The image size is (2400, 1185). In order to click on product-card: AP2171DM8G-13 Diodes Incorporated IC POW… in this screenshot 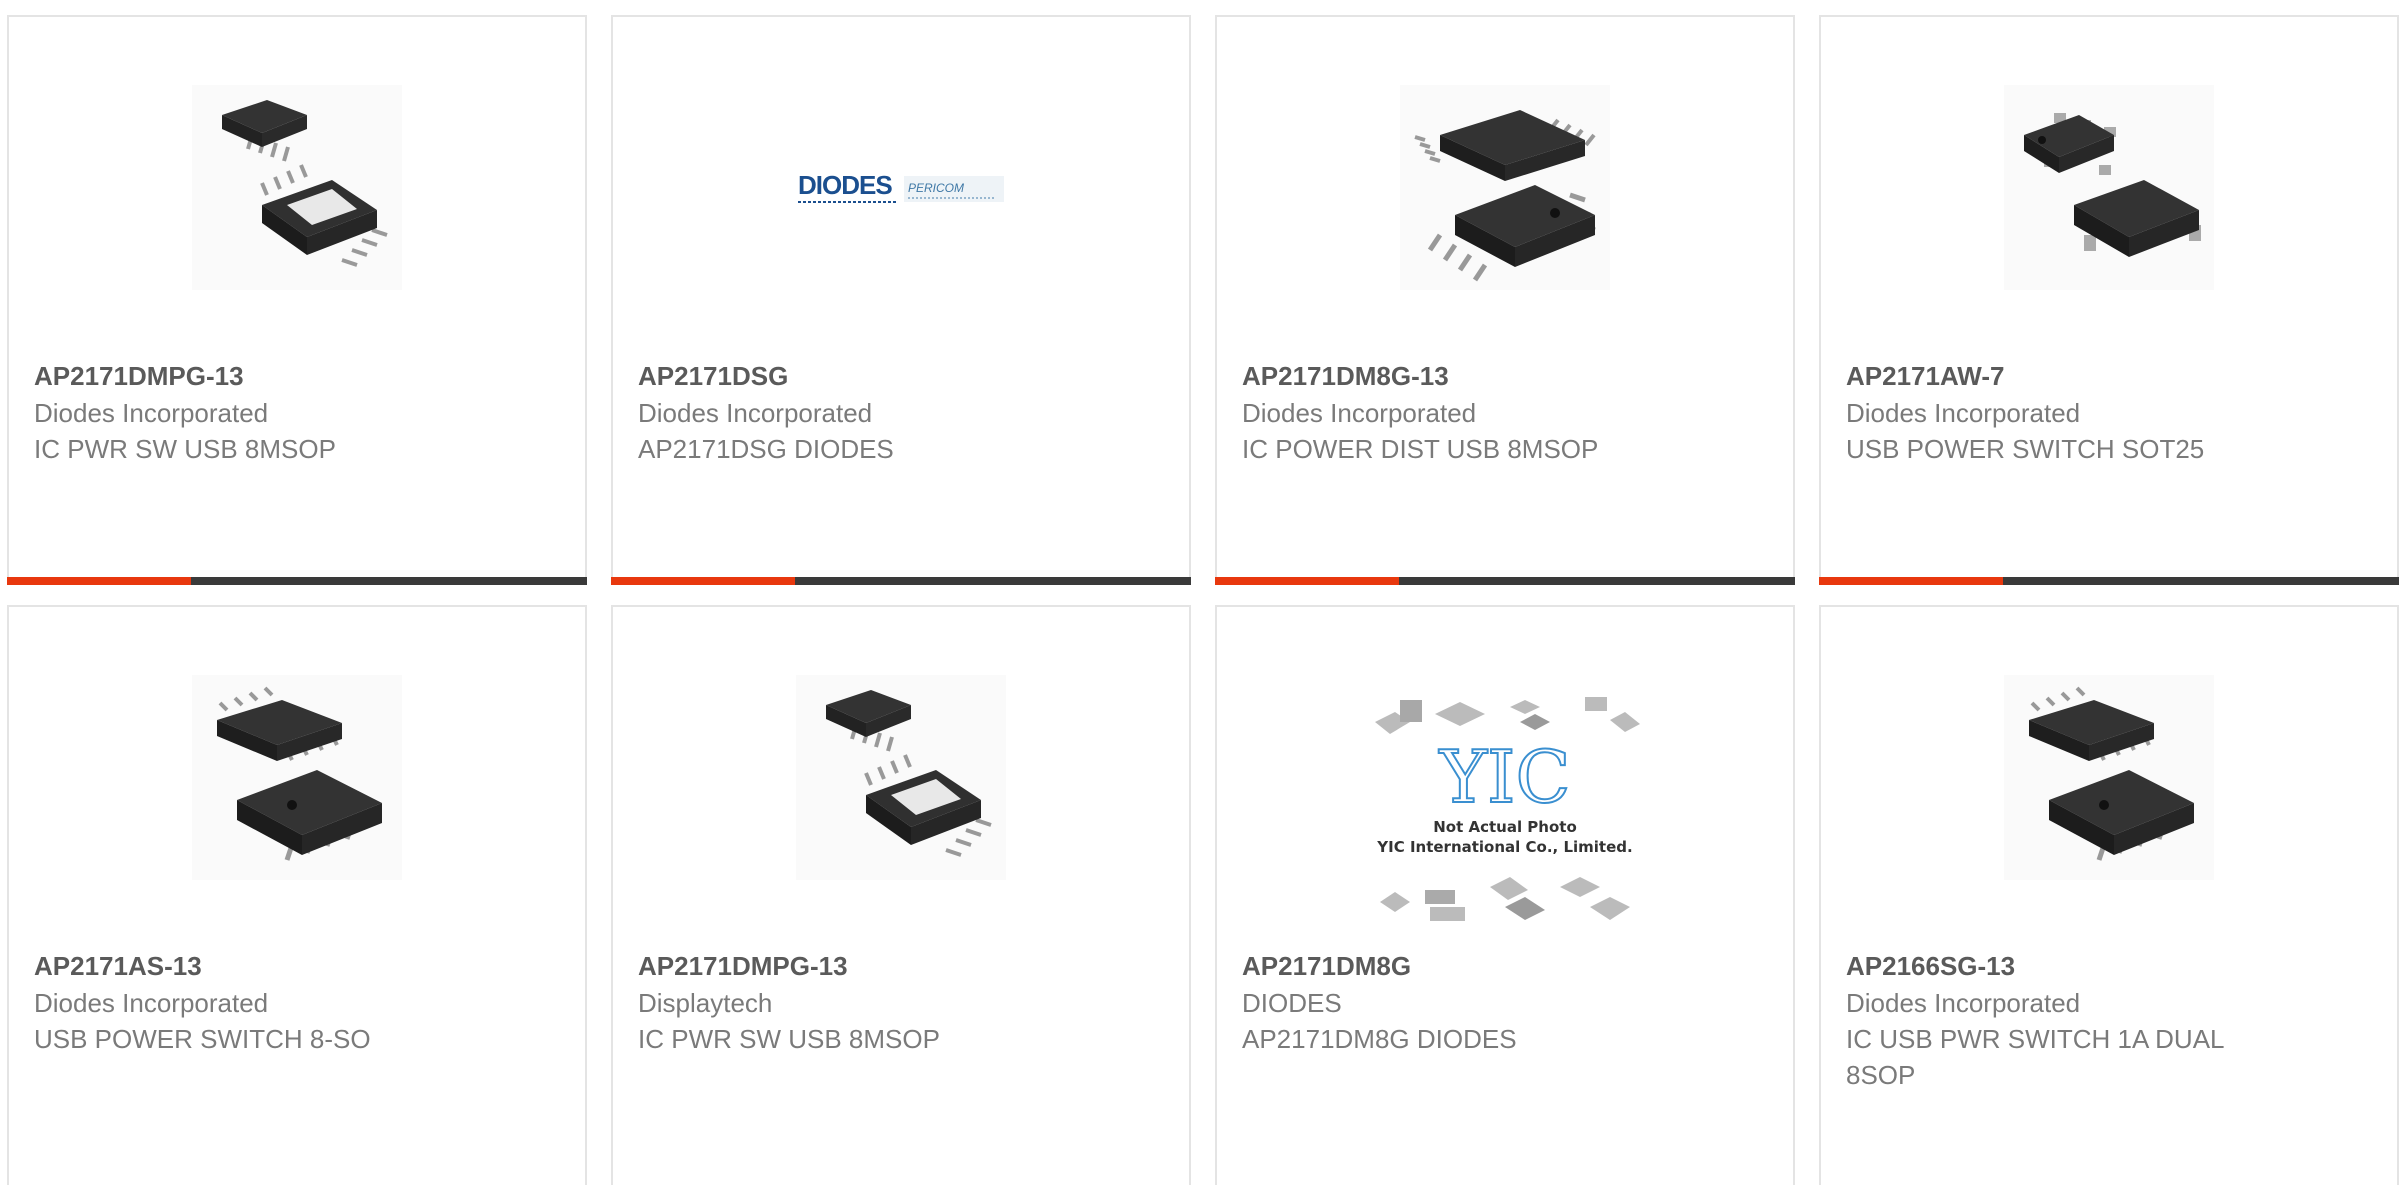, I will do `click(1505, 300)`.